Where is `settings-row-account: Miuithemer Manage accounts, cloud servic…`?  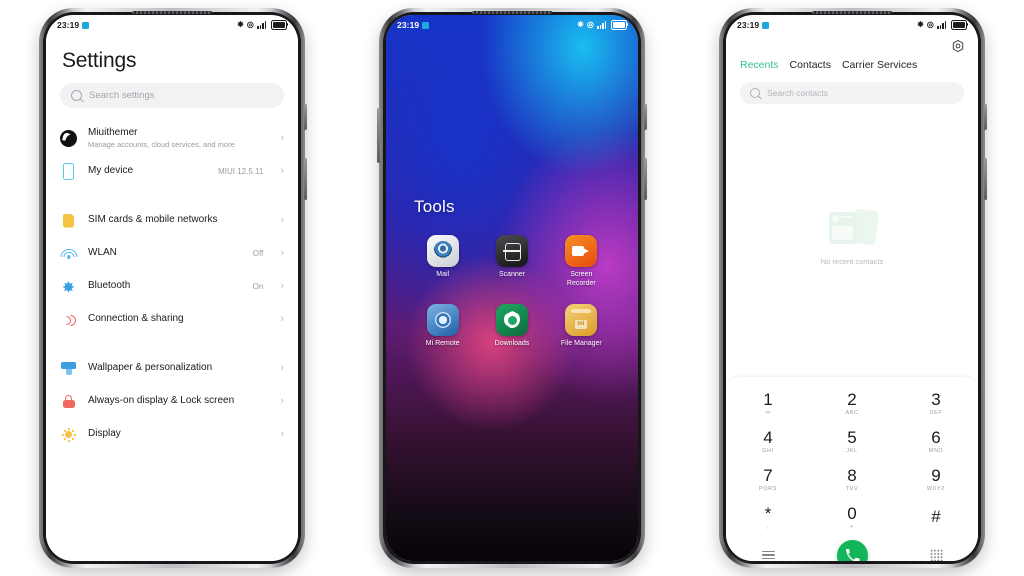 settings-row-account: Miuithemer Manage accounts, cloud servic… is located at coordinates (172, 138).